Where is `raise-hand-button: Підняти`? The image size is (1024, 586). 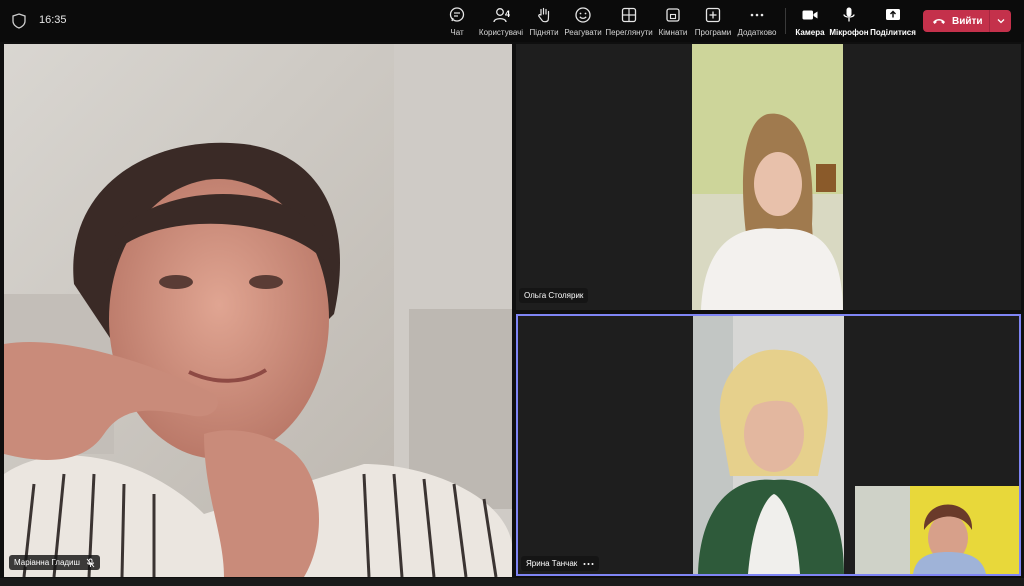
raise-hand-button: Підняти is located at coordinates (544, 22).